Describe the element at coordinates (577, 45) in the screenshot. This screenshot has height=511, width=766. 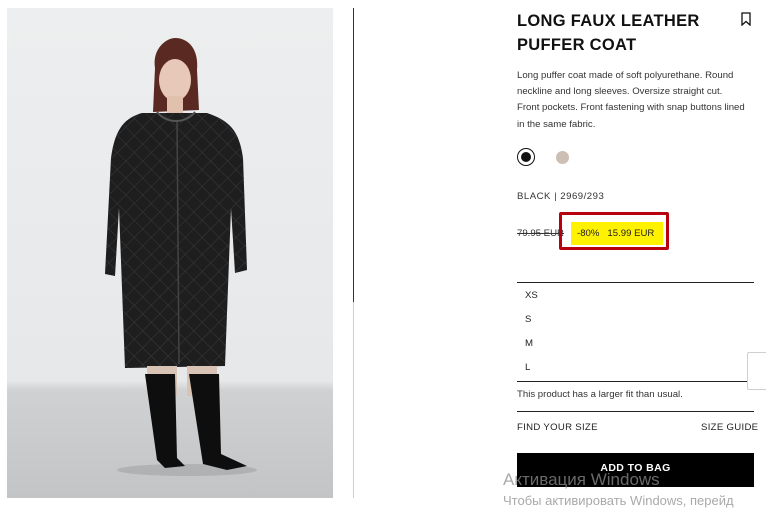
I see `product-title-line2: PUFFER COAT` at that location.